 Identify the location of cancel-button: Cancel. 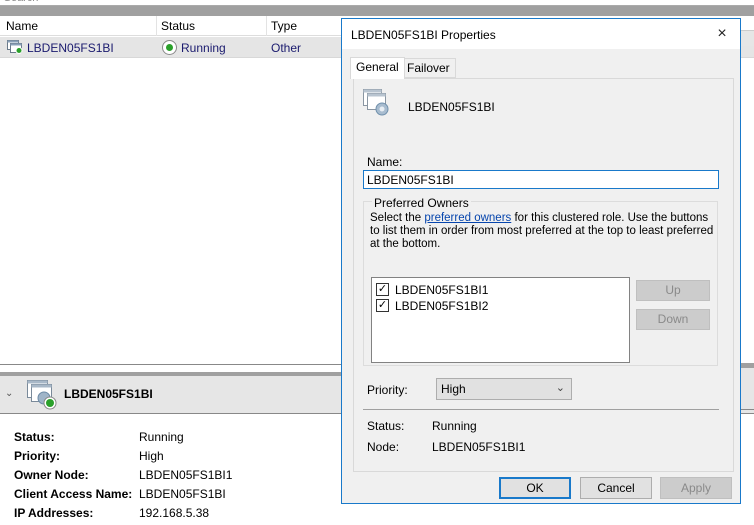
(616, 488).